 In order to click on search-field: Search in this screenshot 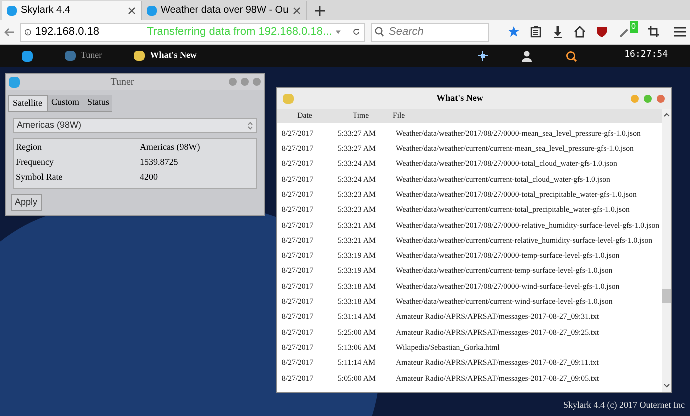, I will do `click(430, 32)`.